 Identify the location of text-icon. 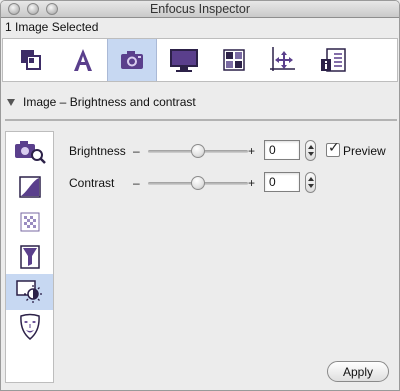
(83, 60).